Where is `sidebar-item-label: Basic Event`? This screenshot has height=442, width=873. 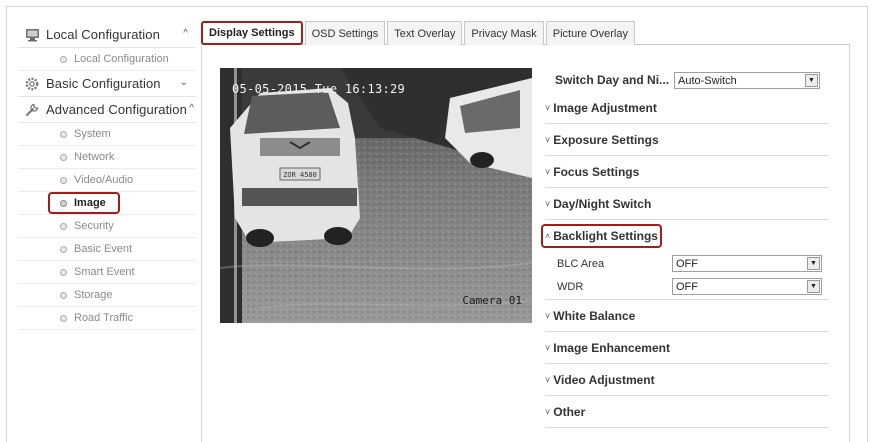 sidebar-item-label: Basic Event is located at coordinates (103, 249).